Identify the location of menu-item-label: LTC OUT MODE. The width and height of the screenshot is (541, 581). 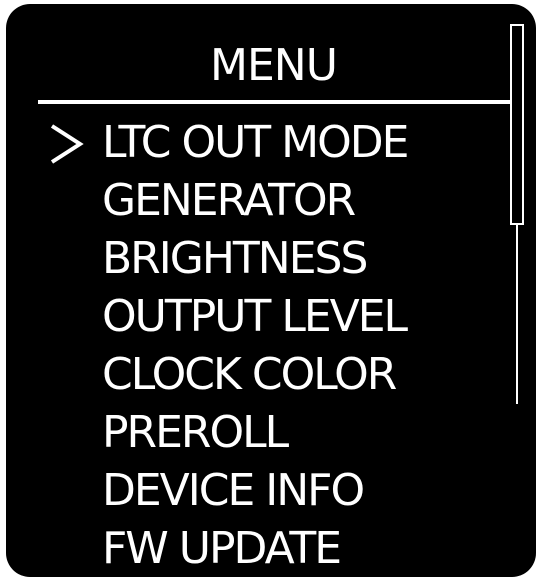
(255, 142).